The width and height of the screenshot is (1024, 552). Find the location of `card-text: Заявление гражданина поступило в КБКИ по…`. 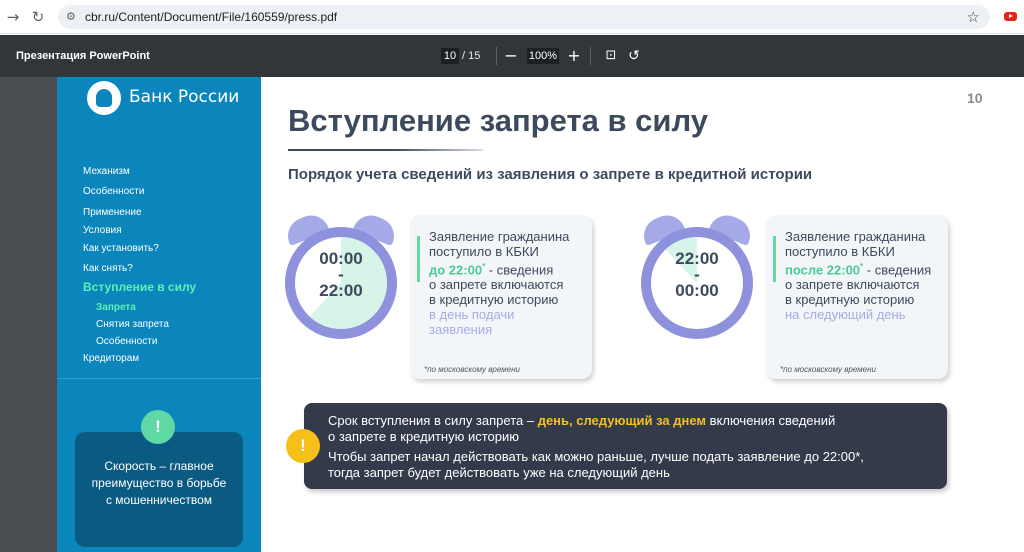

card-text: Заявление гражданина поступило в КБКИ по… is located at coordinates (866, 275).